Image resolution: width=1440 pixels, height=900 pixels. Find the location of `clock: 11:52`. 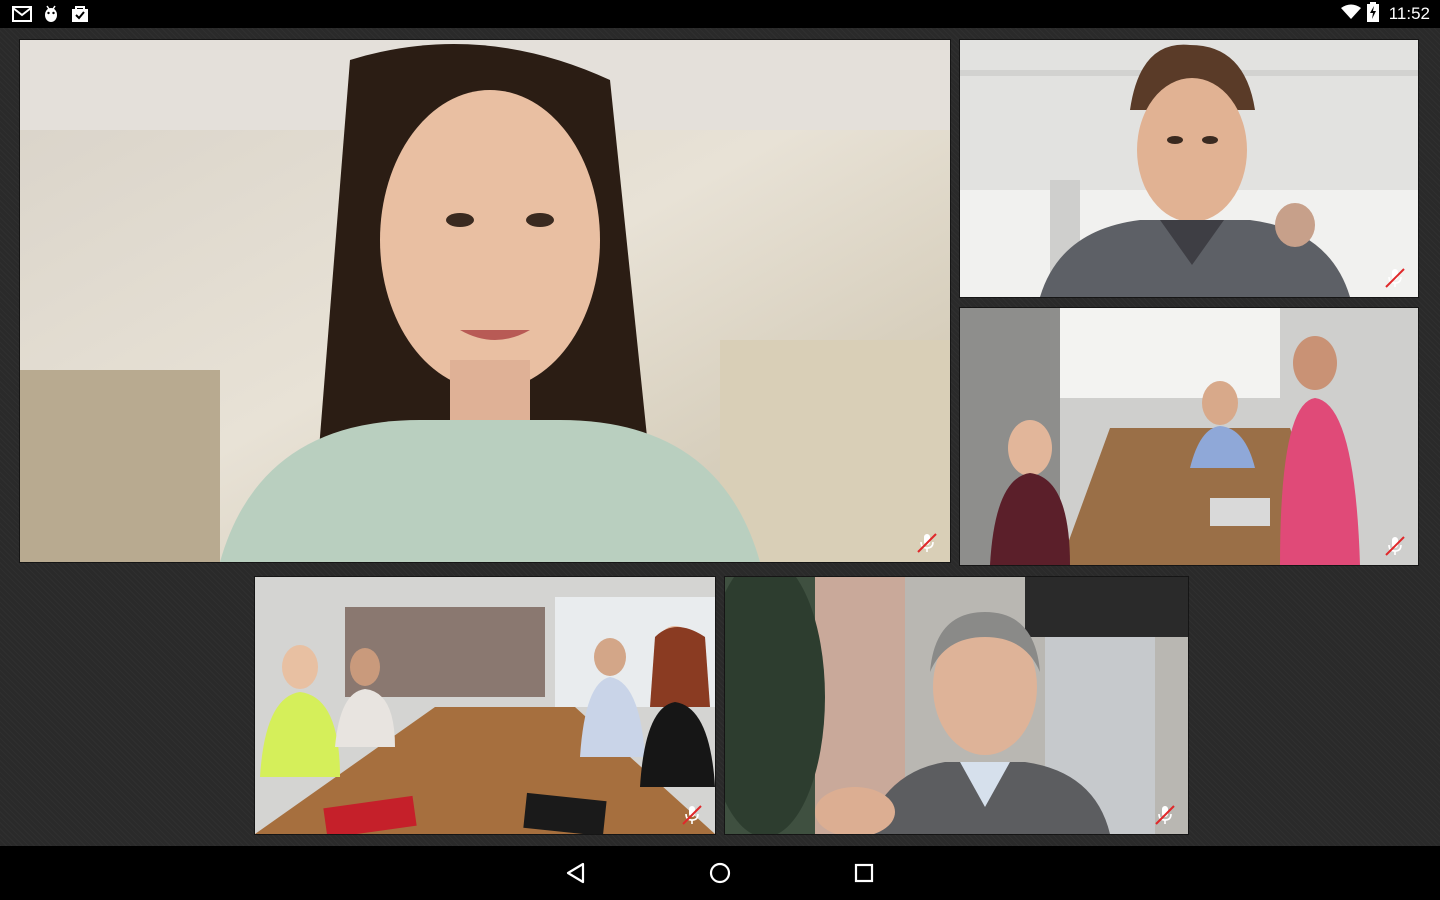

clock: 11:52 is located at coordinates (1409, 13).